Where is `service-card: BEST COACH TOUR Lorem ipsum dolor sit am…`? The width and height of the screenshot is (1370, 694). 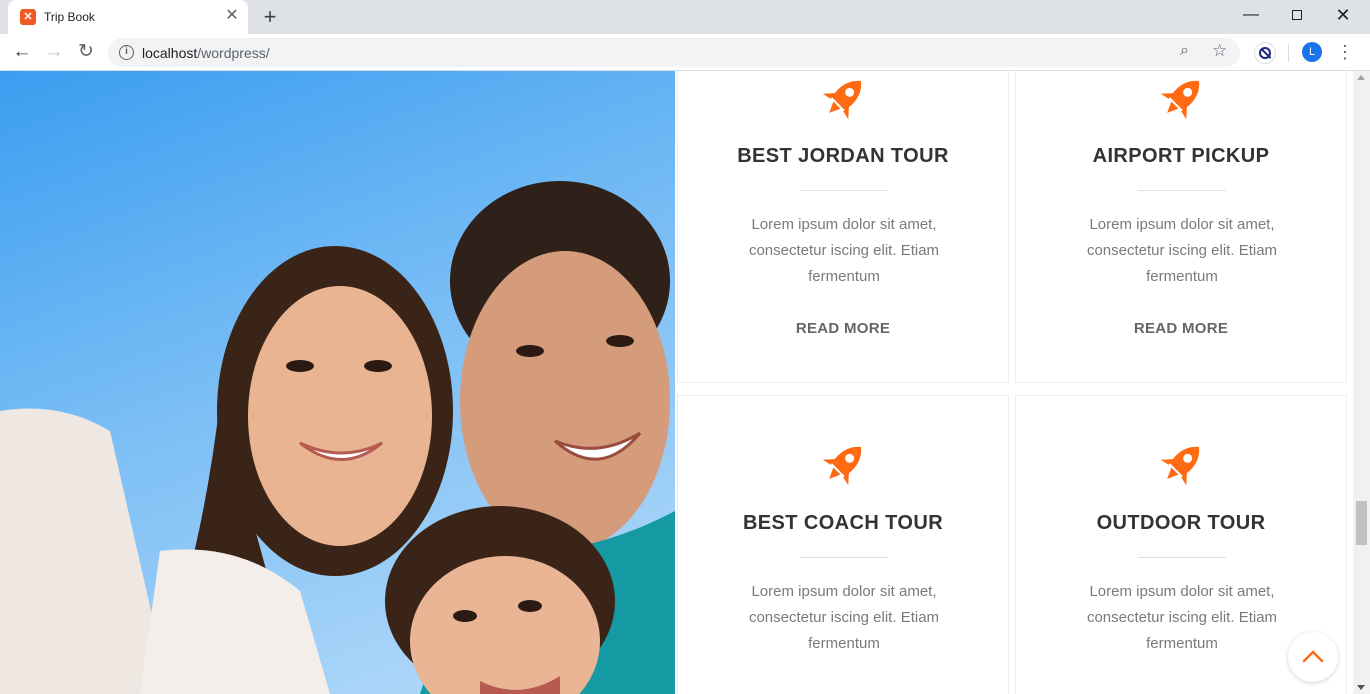 service-card: BEST COACH TOUR Lorem ipsum dolor sit am… is located at coordinates (843, 544).